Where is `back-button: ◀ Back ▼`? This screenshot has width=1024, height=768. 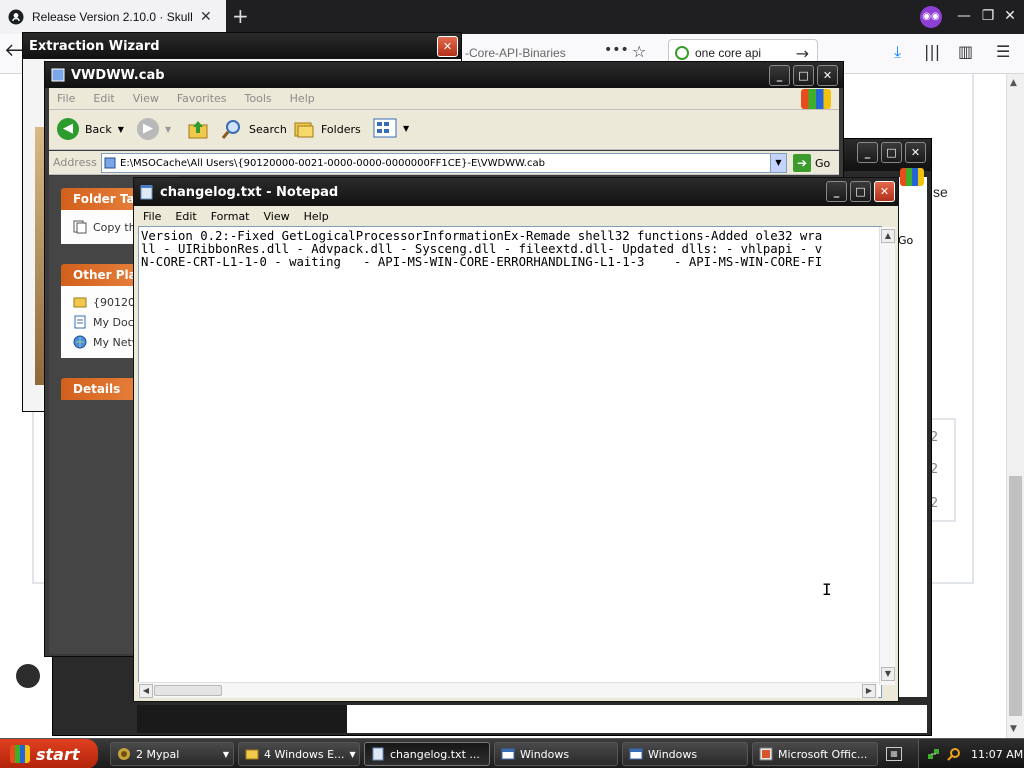 back-button: ◀ Back ▼ is located at coordinates (90, 129).